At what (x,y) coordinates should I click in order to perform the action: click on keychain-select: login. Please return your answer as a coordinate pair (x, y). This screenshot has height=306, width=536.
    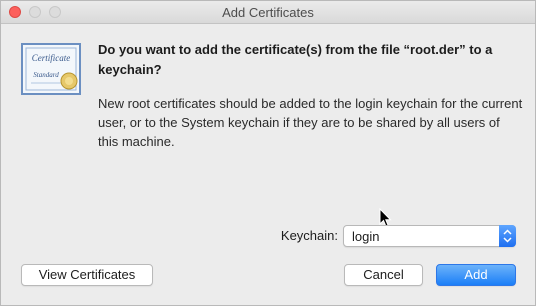
    Looking at the image, I should click on (429, 236).